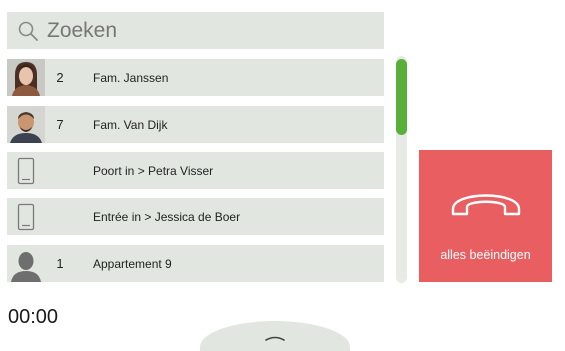  Describe the element at coordinates (33, 317) in the screenshot. I see `call-timer: 00:00` at that location.